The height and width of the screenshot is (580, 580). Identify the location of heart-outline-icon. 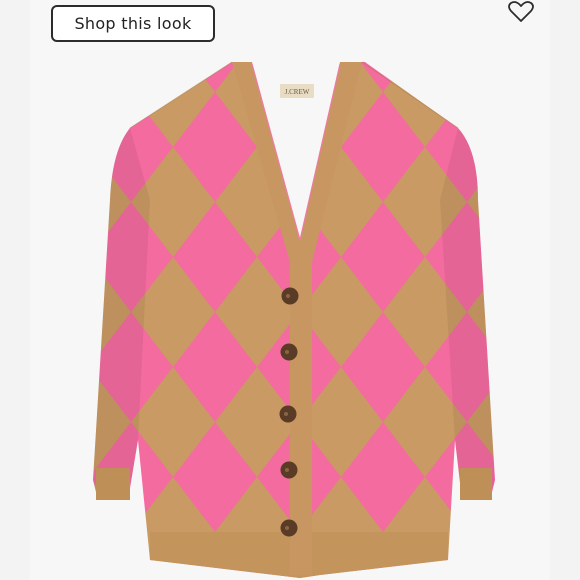
(521, 12).